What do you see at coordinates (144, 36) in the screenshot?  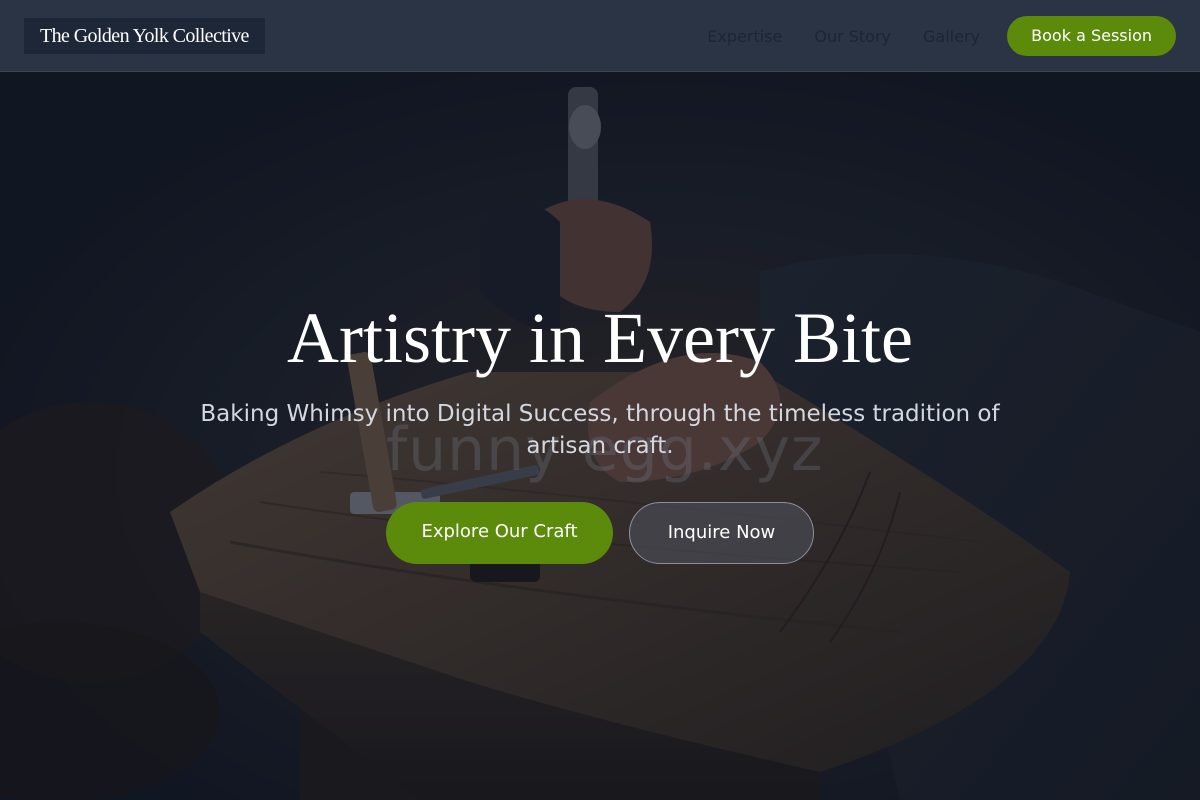 I see `site-logo: The Golden Yolk Collective` at bounding box center [144, 36].